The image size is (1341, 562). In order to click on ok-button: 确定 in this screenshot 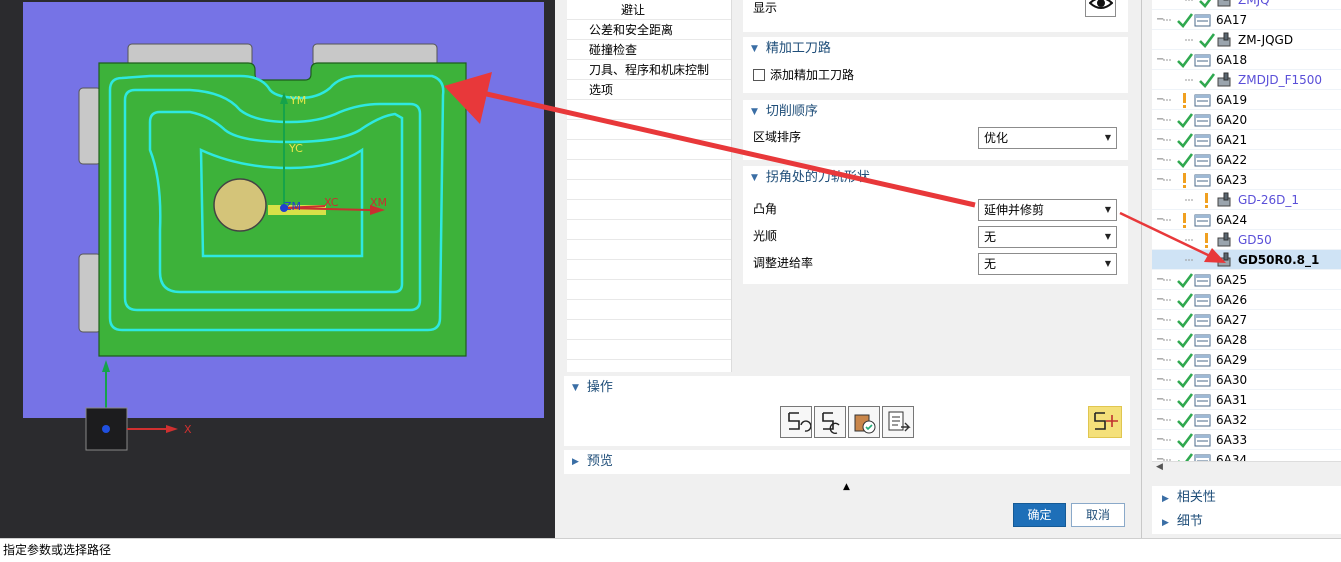, I will do `click(1039, 515)`.